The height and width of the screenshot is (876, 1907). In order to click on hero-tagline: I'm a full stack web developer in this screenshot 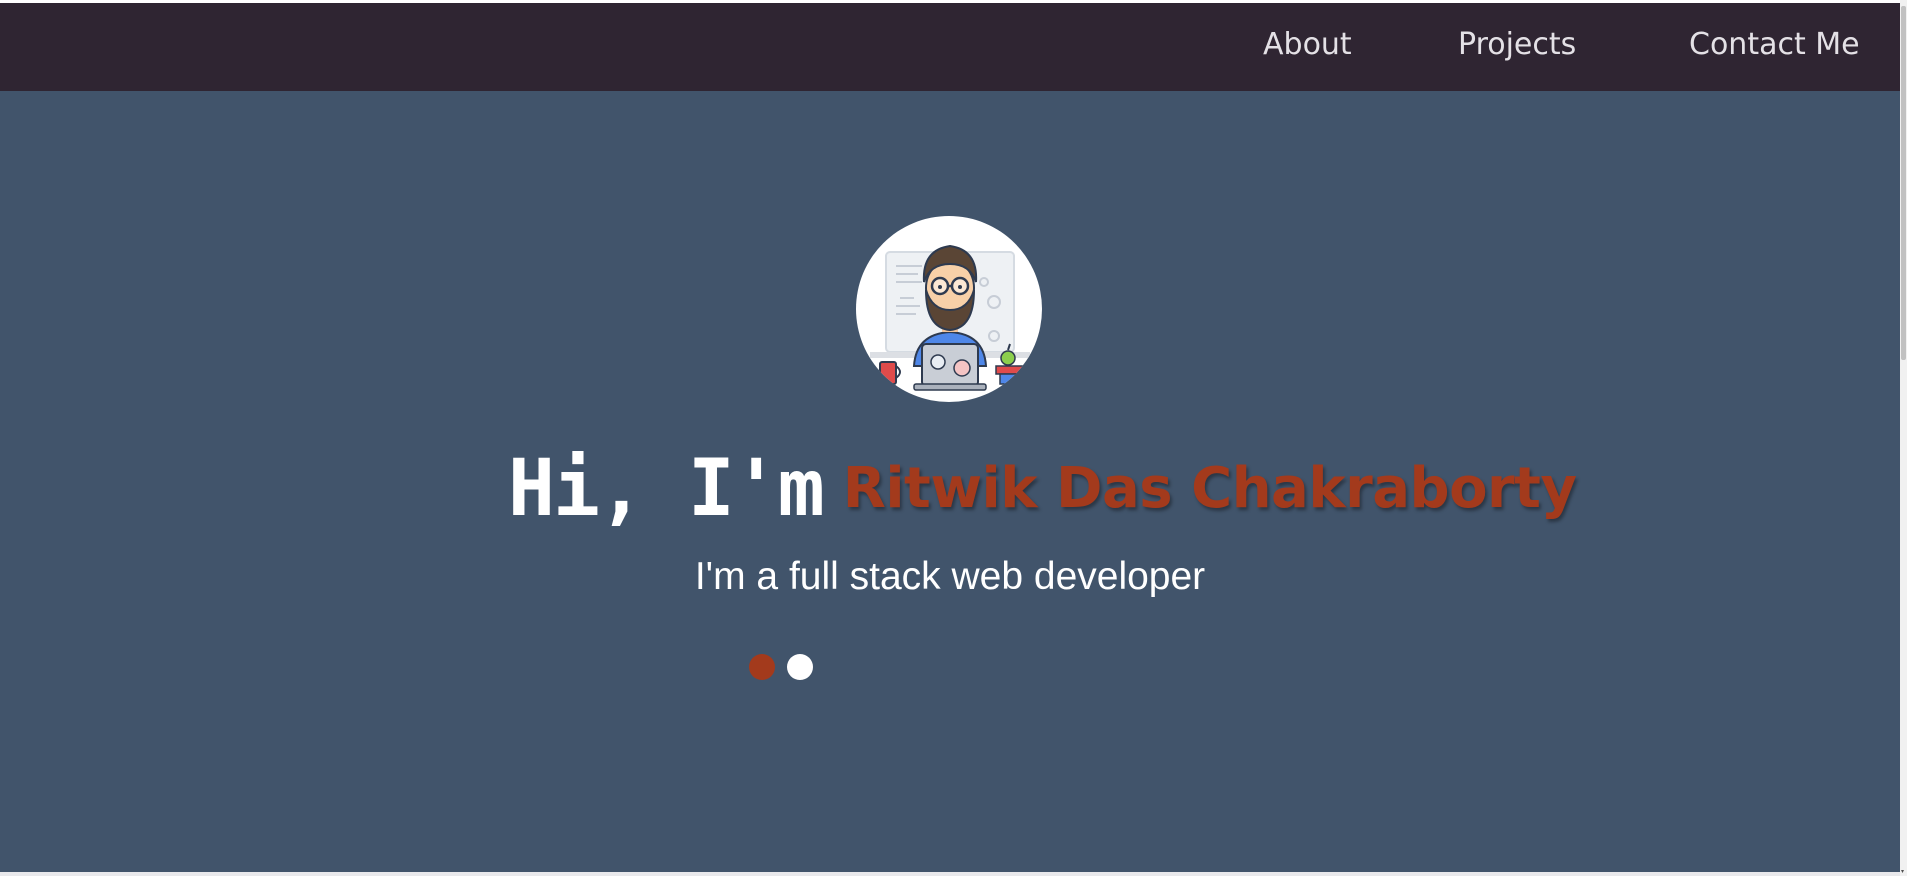, I will do `click(950, 576)`.